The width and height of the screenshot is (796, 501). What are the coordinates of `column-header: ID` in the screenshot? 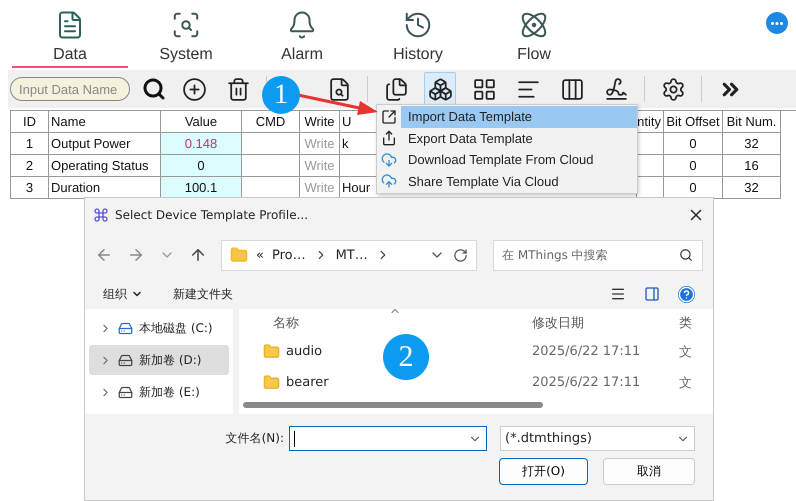 It's located at (30, 122).